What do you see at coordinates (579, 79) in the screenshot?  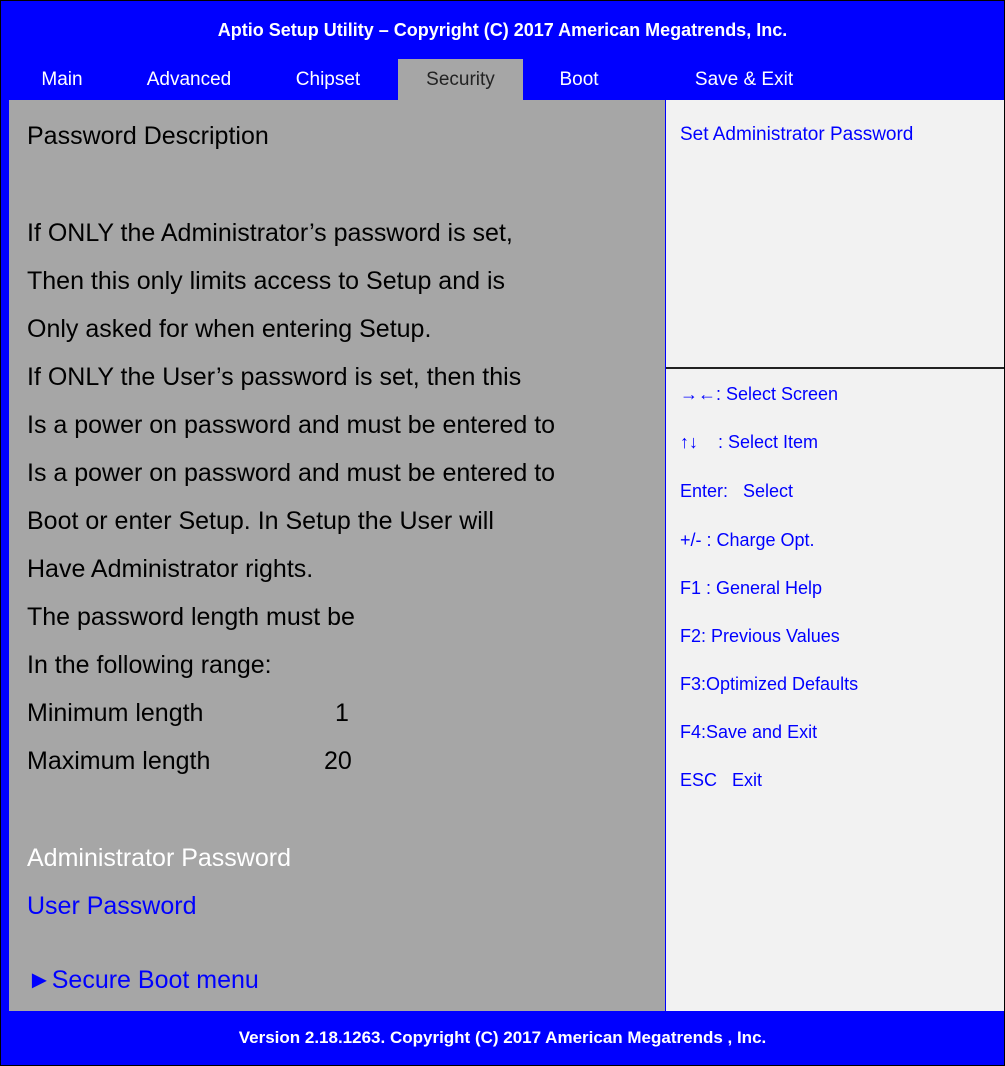 I see `tab-boot: Boot` at bounding box center [579, 79].